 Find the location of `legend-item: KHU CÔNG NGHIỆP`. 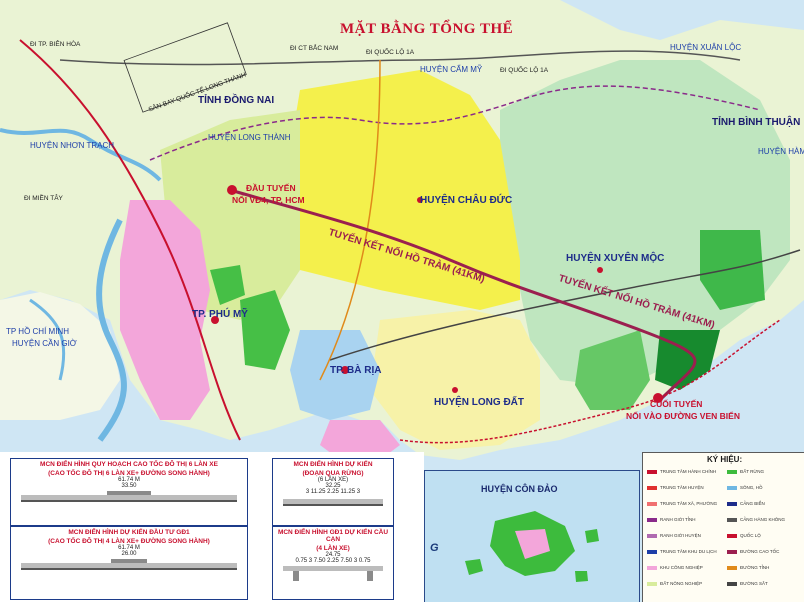

legend-item: KHU CÔNG NGHIỆP is located at coordinates (675, 567).